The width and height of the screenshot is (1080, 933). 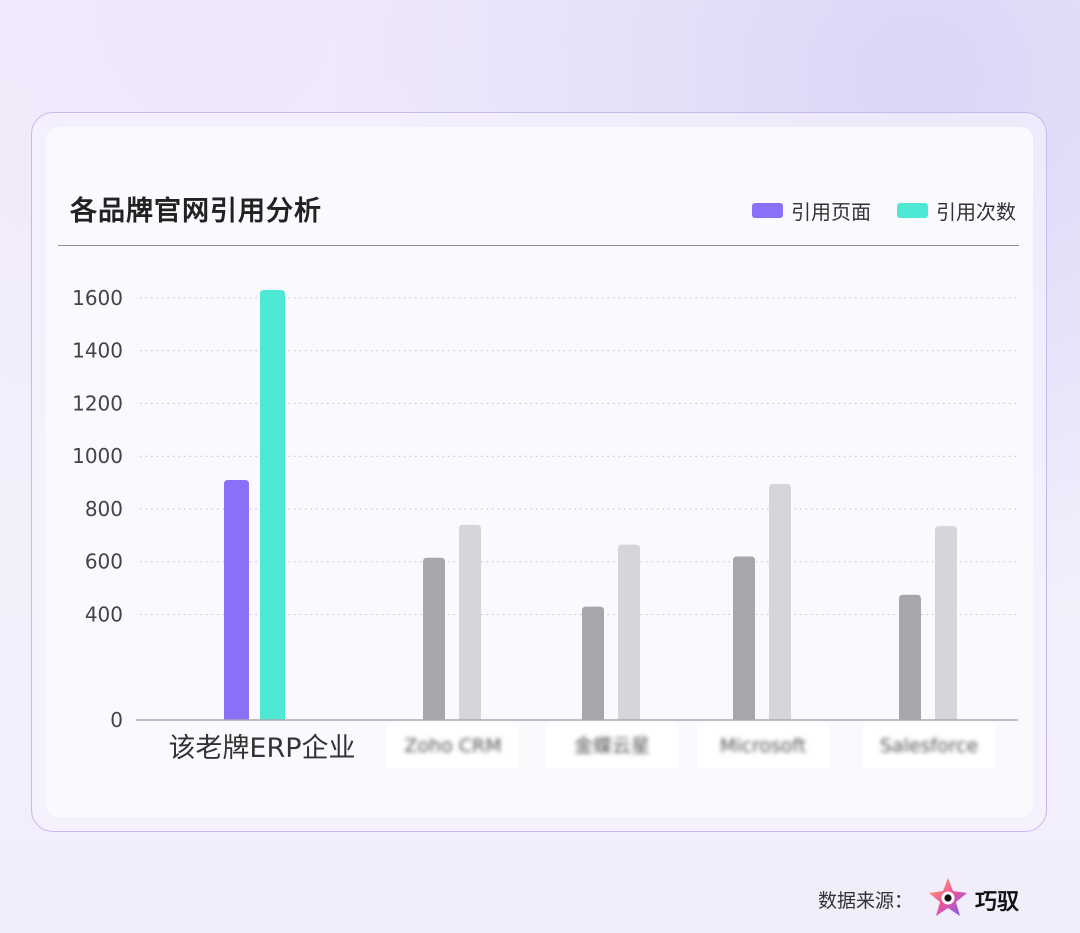 I want to click on source-label: 数据来源：, so click(x=866, y=901).